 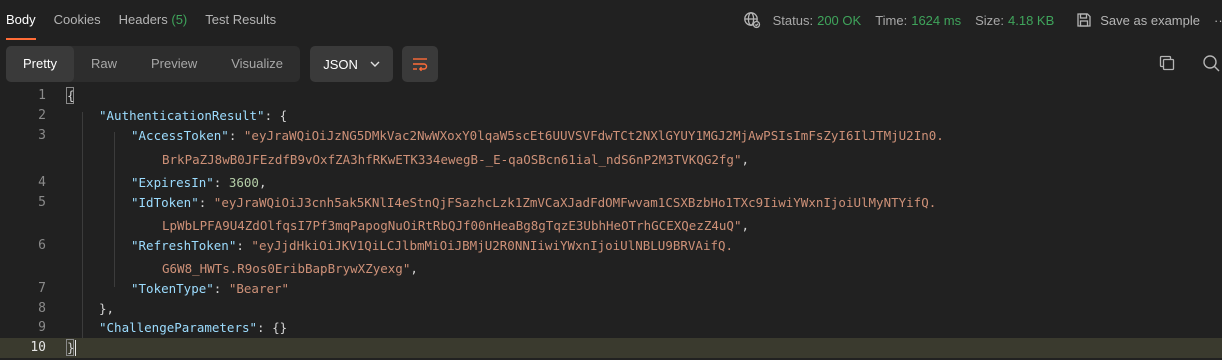 I want to click on code-text: : {, so click(x=276, y=115).